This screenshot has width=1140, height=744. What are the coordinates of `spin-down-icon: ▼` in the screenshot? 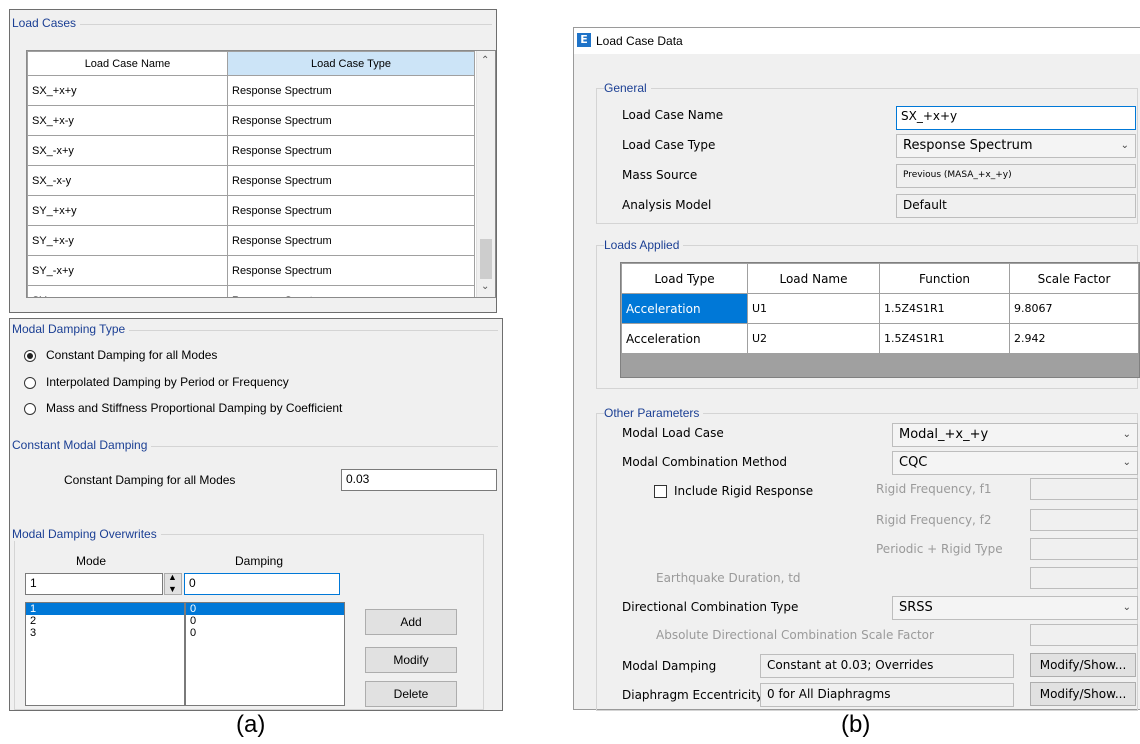 It's located at (172, 589).